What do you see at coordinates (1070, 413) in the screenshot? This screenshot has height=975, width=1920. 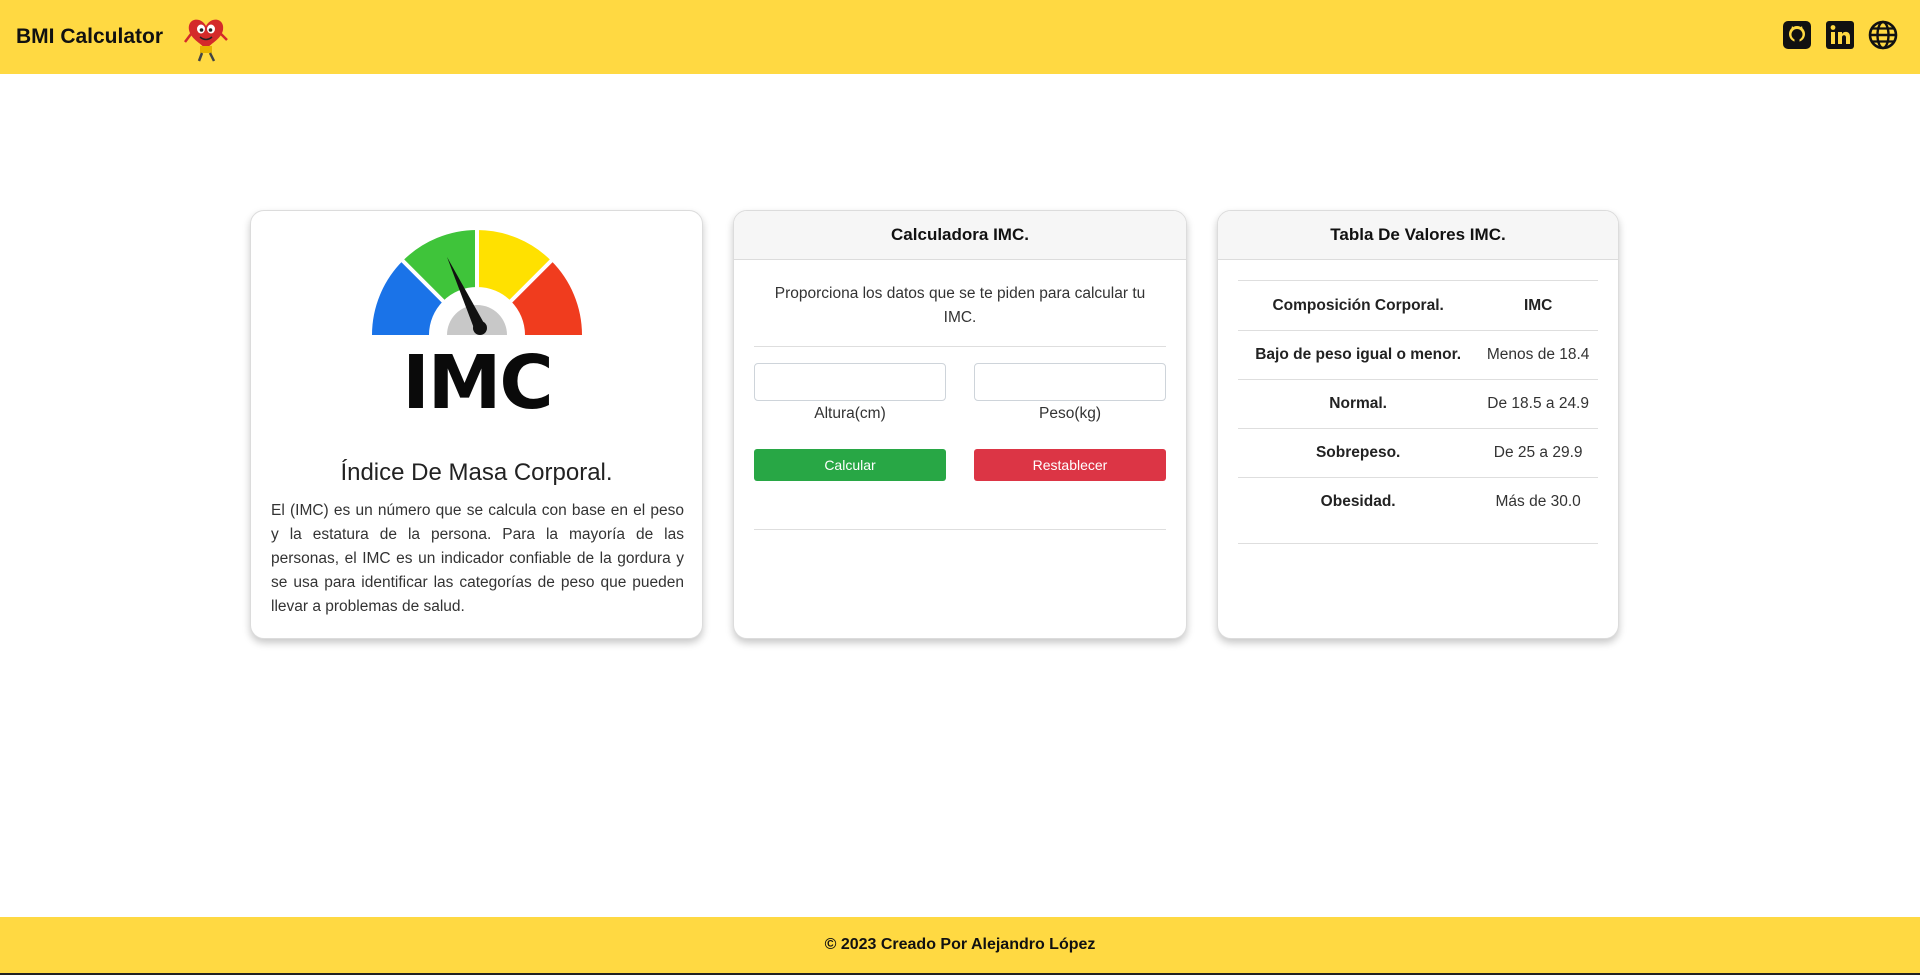 I see `weight-label: Peso(kg)` at bounding box center [1070, 413].